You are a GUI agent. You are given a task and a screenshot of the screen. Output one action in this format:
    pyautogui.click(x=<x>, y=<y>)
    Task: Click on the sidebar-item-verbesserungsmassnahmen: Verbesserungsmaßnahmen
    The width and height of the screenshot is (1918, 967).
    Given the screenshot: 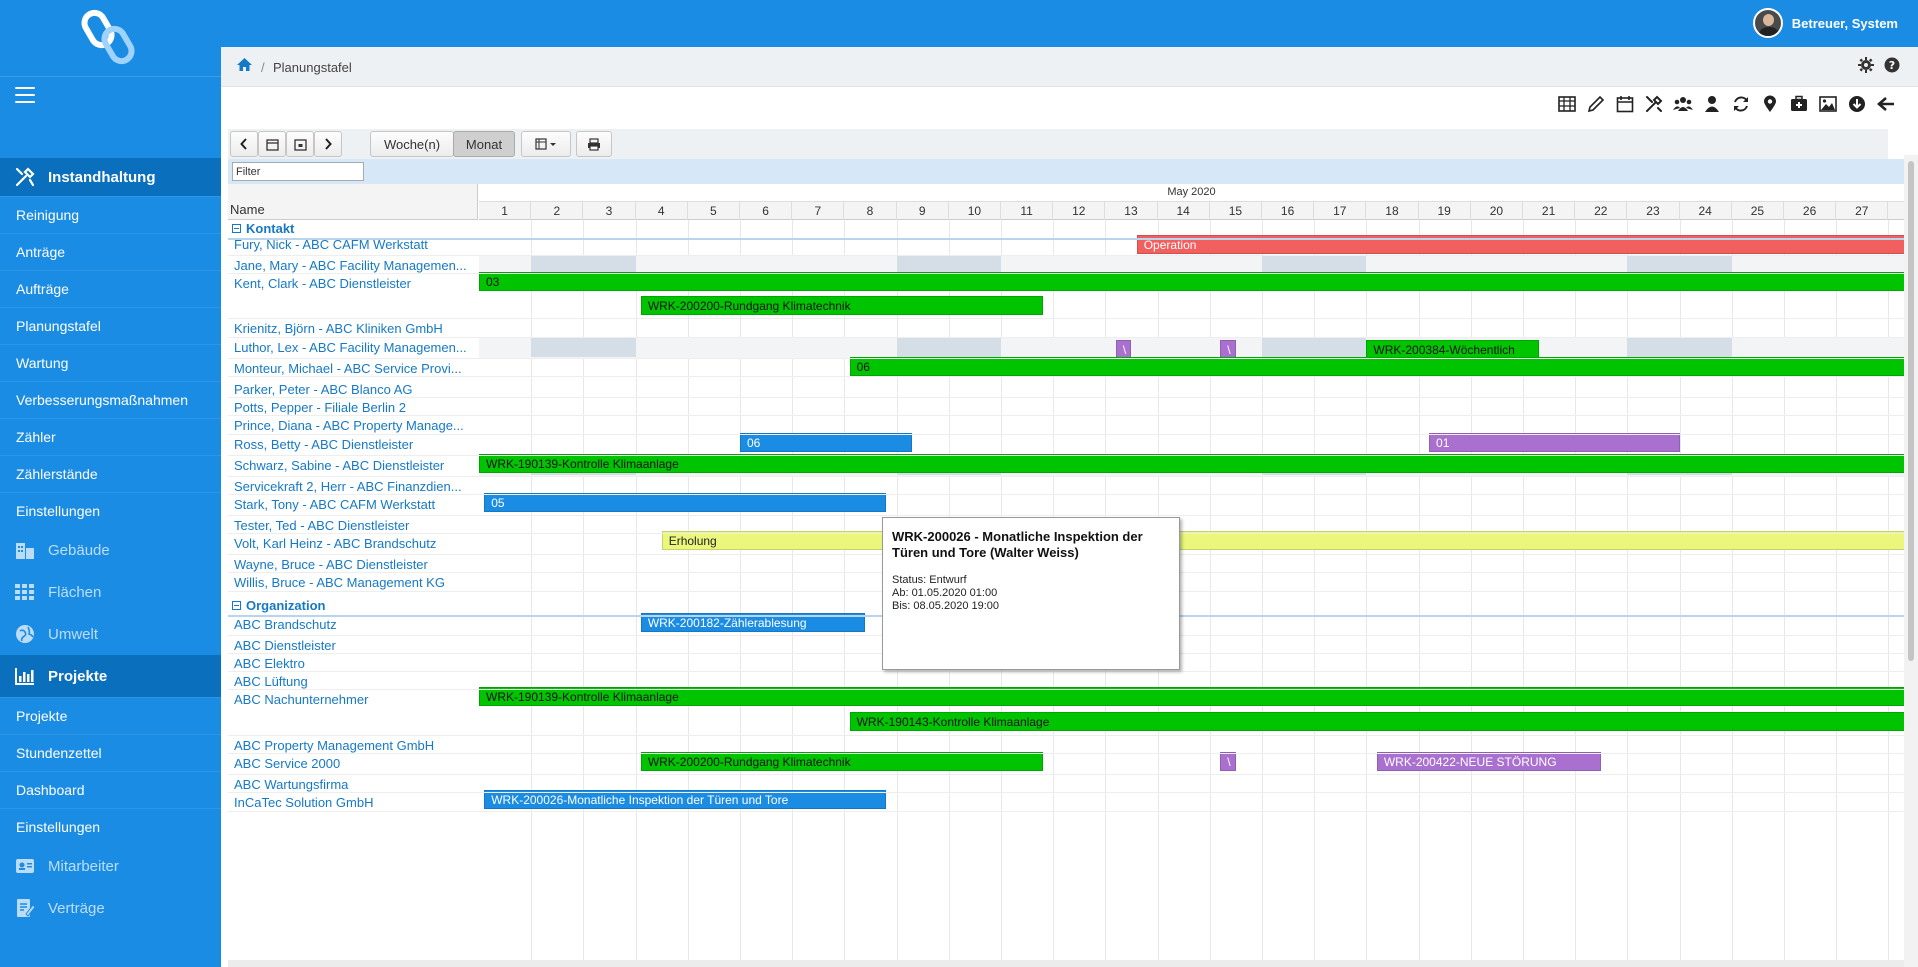 What is the action you would take?
    pyautogui.click(x=110, y=399)
    